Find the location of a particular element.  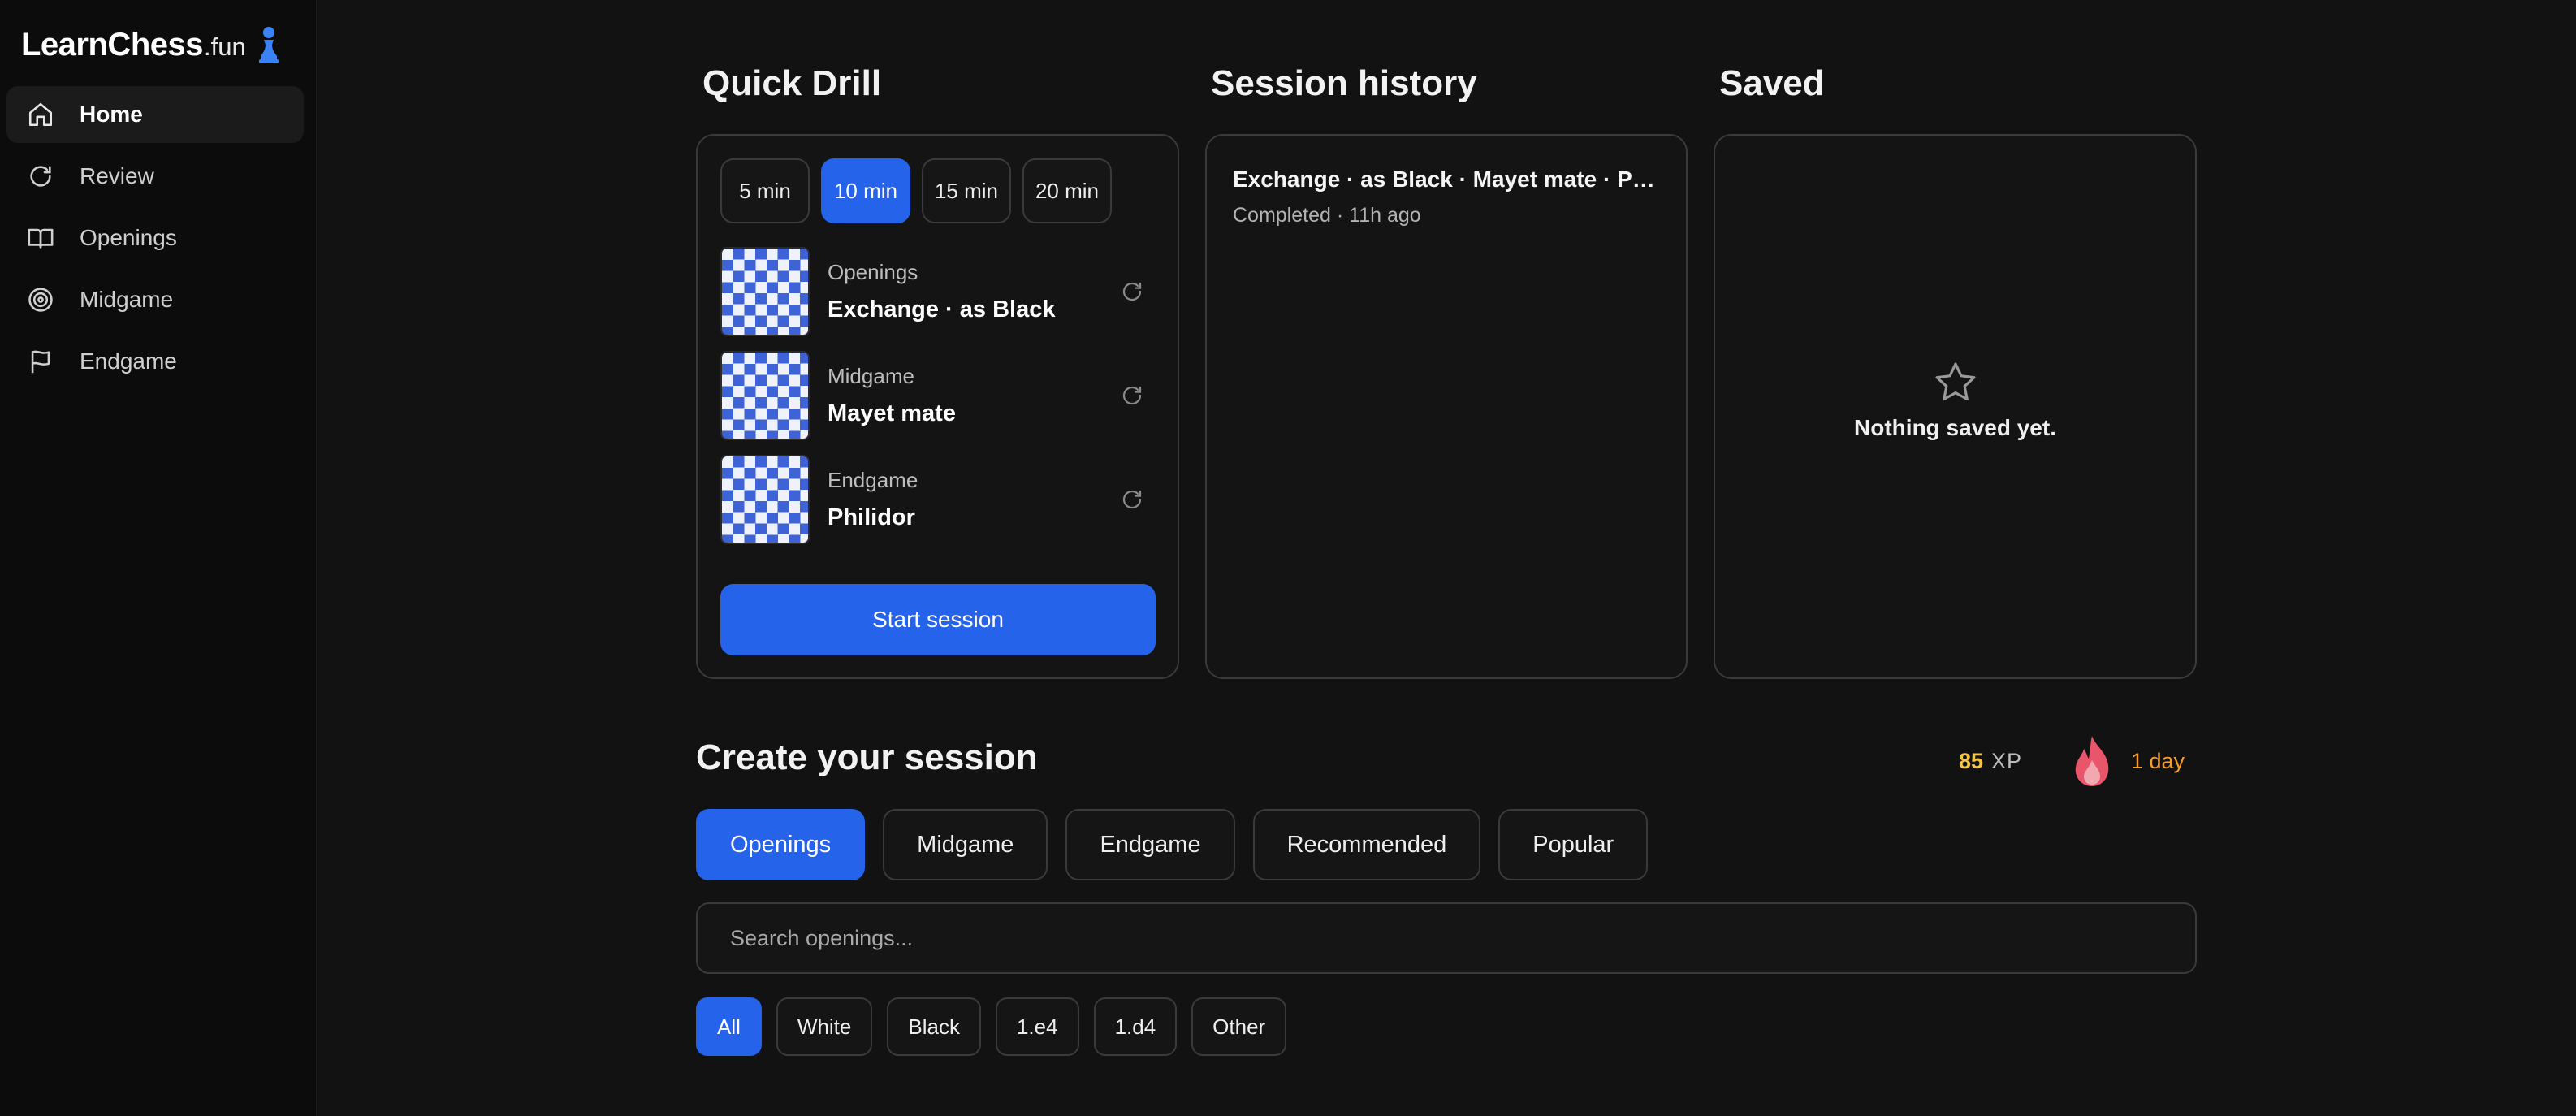

history-item-status: Completed is located at coordinates (1282, 215).